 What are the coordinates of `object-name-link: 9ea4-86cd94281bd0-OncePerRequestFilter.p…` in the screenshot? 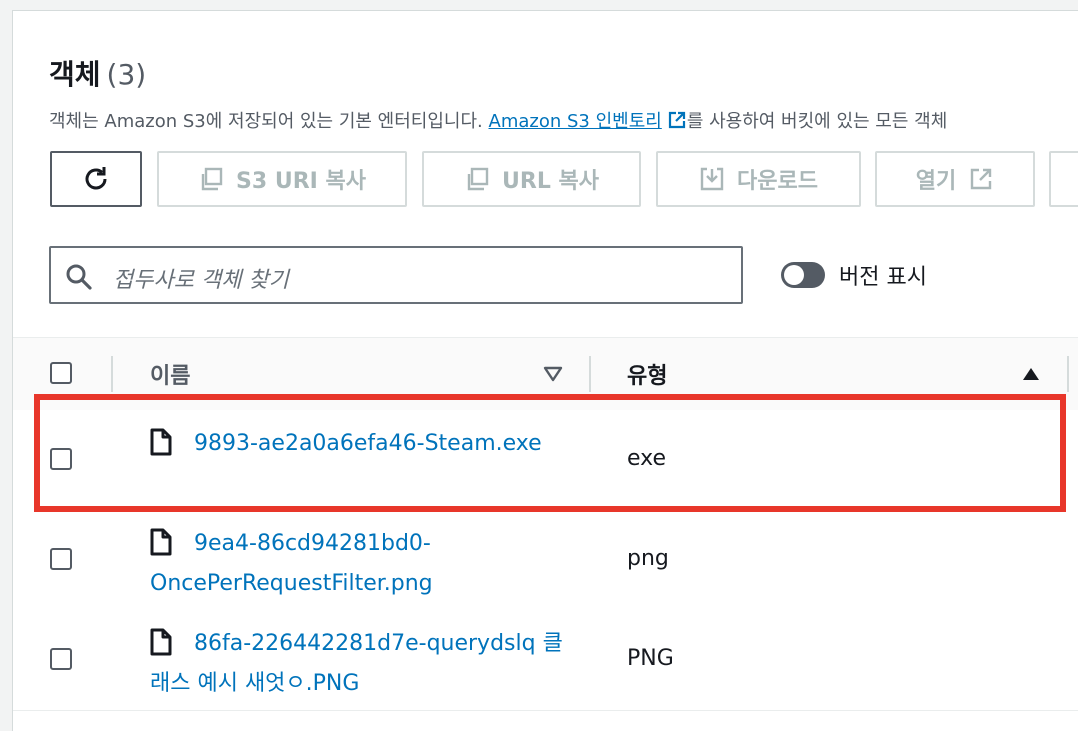 It's located at (365, 564).